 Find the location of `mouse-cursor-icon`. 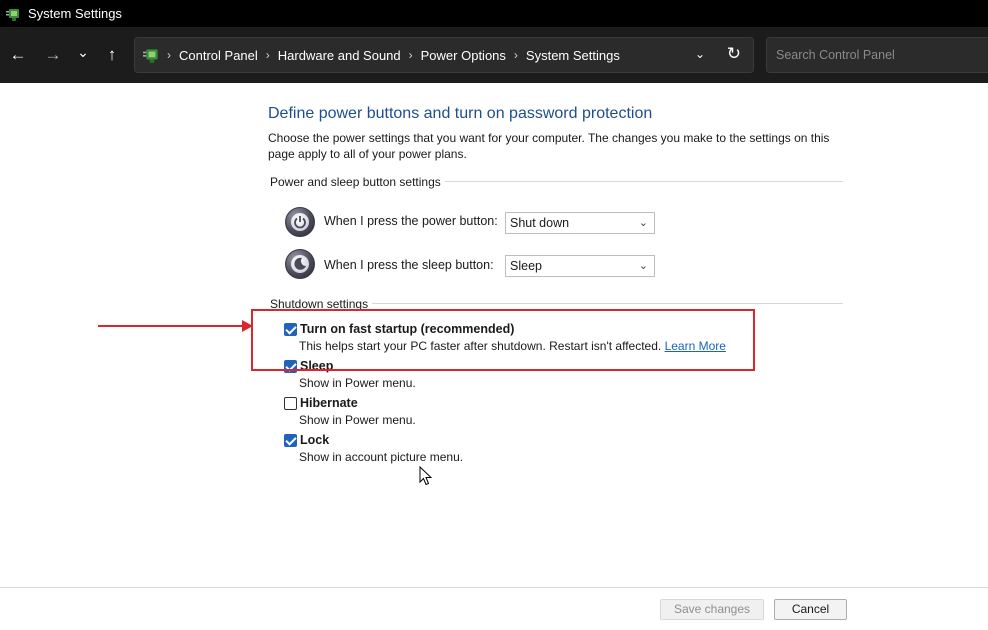

mouse-cursor-icon is located at coordinates (426, 476).